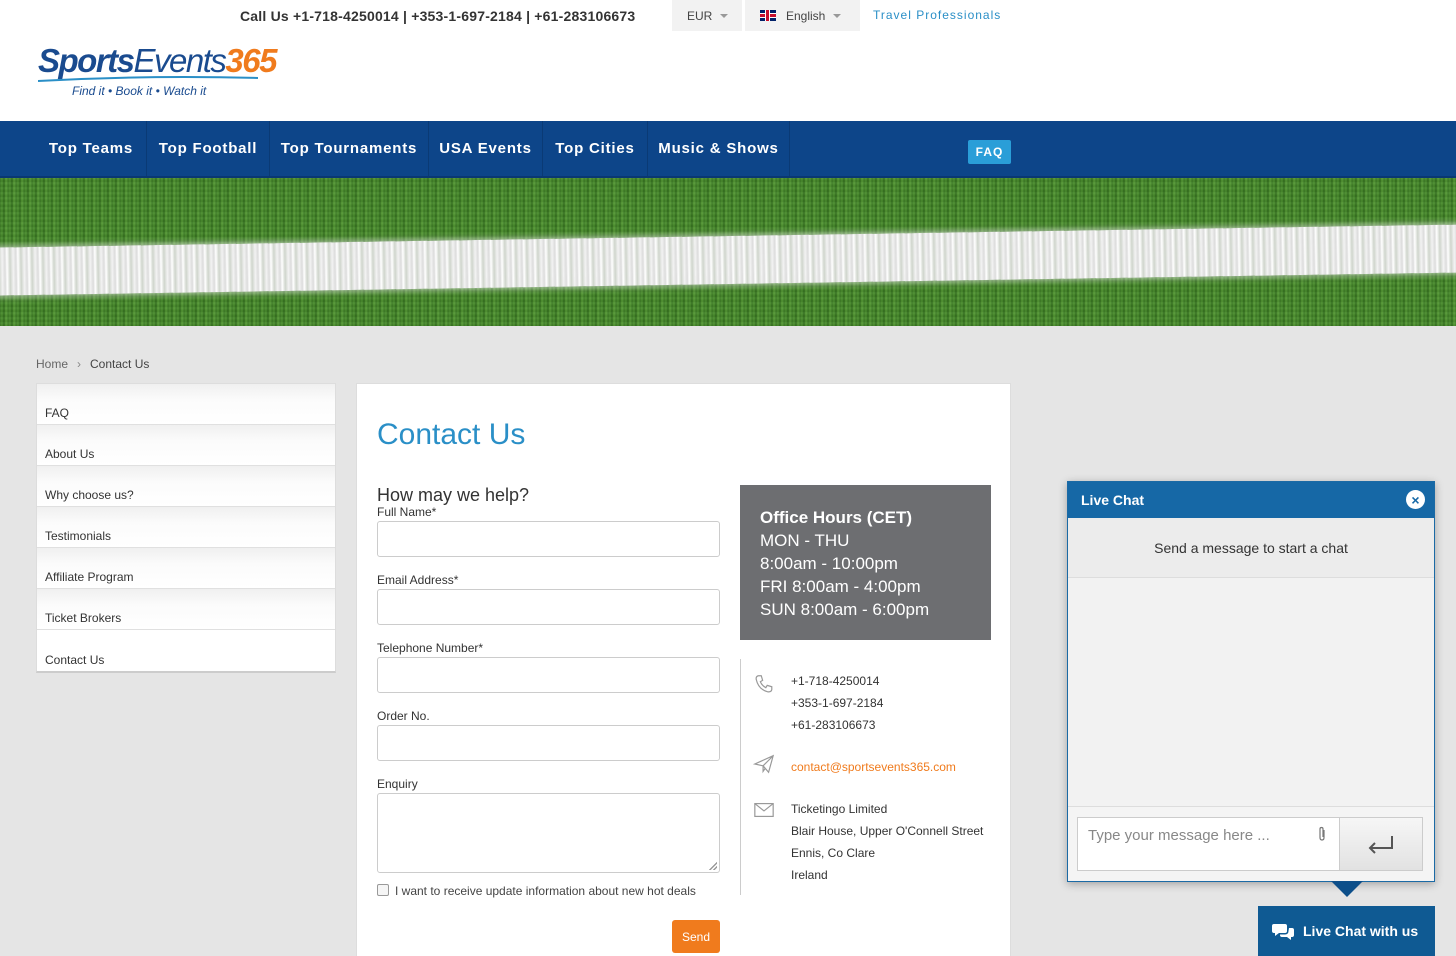  What do you see at coordinates (887, 831) in the screenshot?
I see `address-line: Blair House, Upper O'Connell Street` at bounding box center [887, 831].